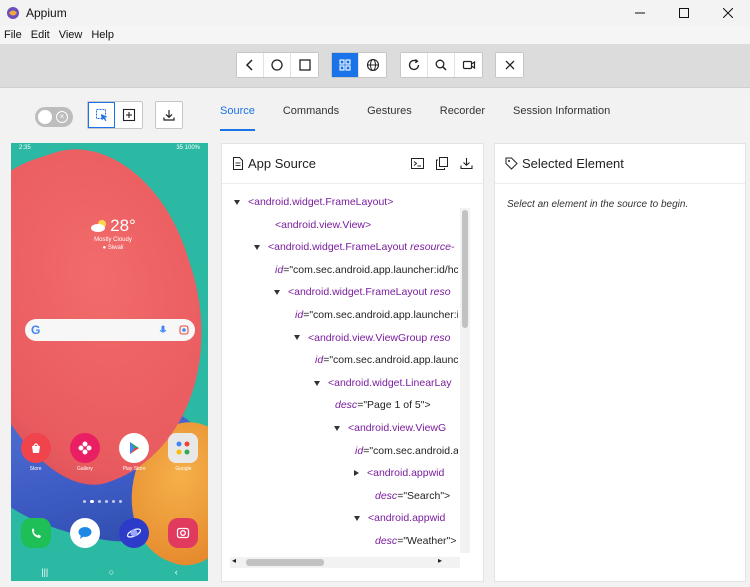 Image resolution: width=750 pixels, height=587 pixels. I want to click on menu-help: Help, so click(103, 35).